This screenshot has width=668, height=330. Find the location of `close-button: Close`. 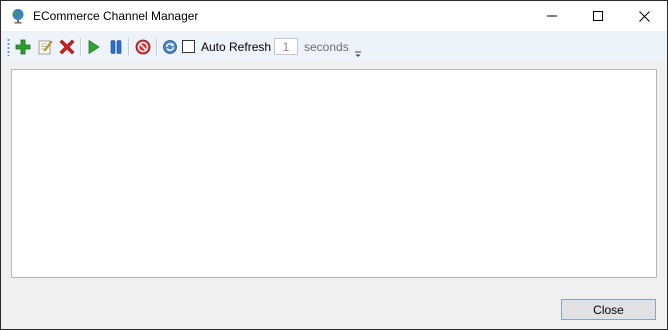

close-button: Close is located at coordinates (608, 309).